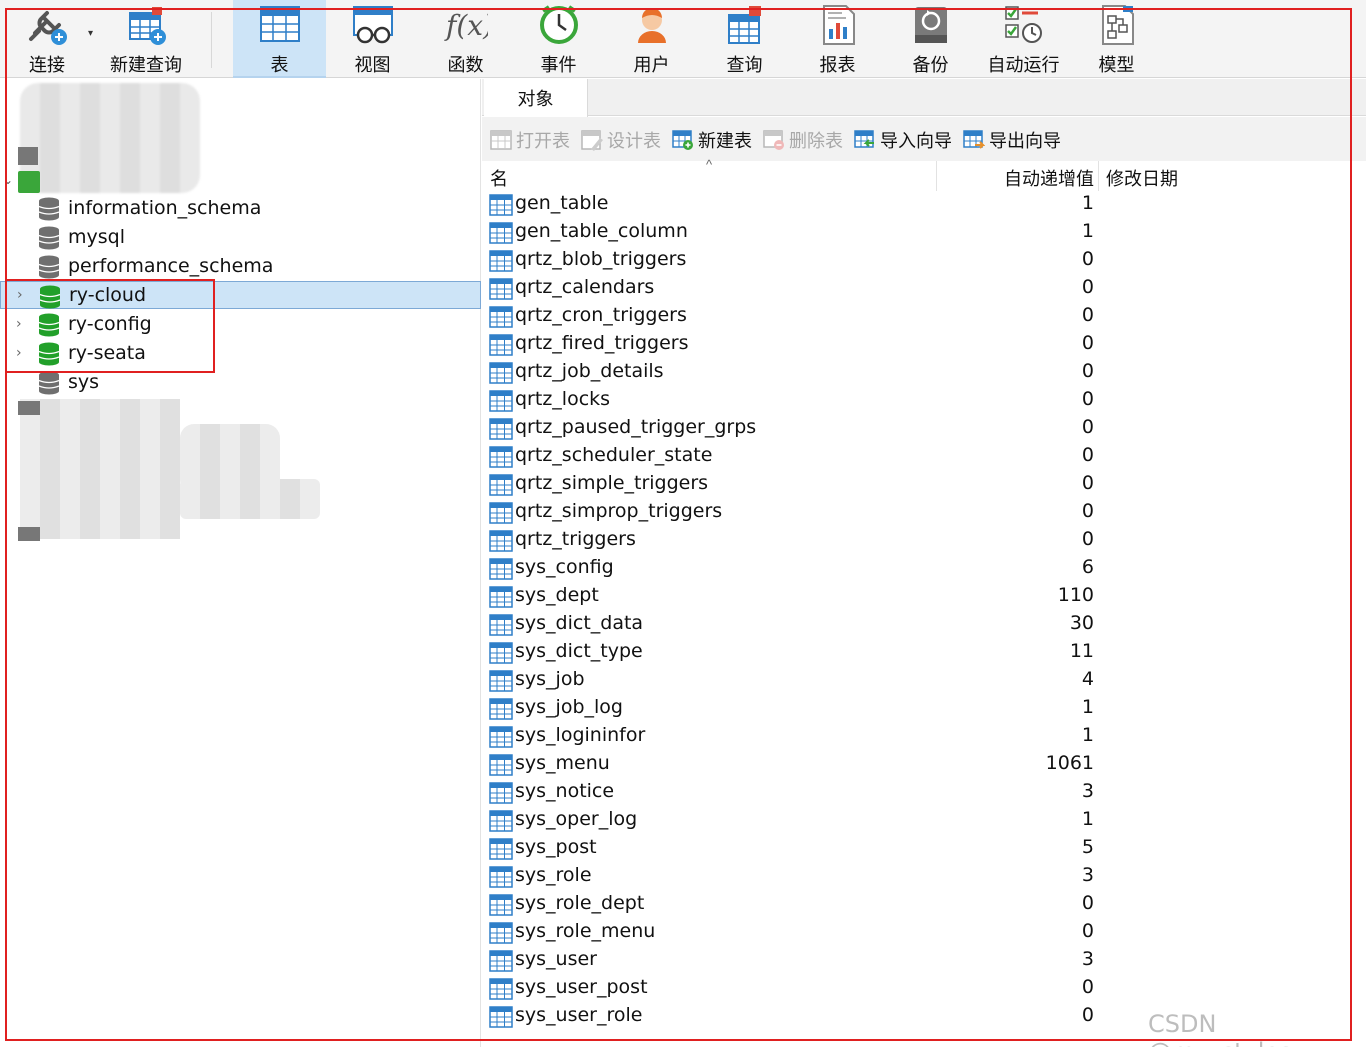 The height and width of the screenshot is (1047, 1366). Describe the element at coordinates (925, 289) in the screenshot. I see `table-row: qrtz_calendars 0` at that location.